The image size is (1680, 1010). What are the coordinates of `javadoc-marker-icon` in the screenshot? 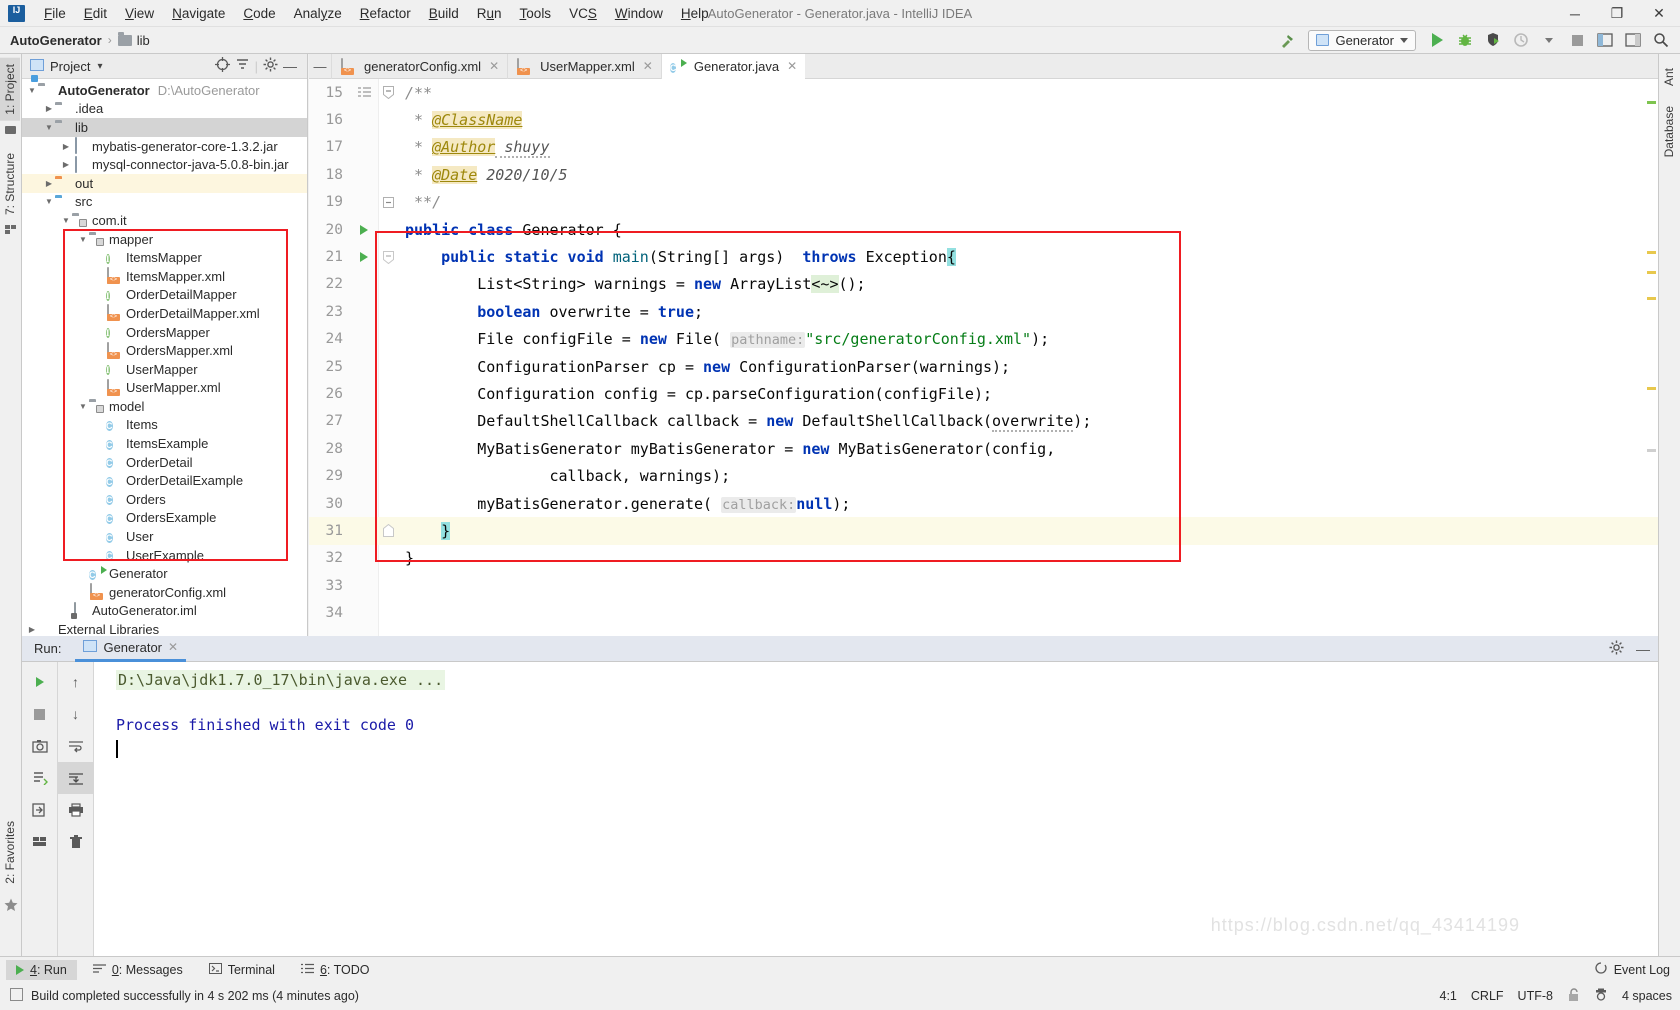 It's located at (364, 92).